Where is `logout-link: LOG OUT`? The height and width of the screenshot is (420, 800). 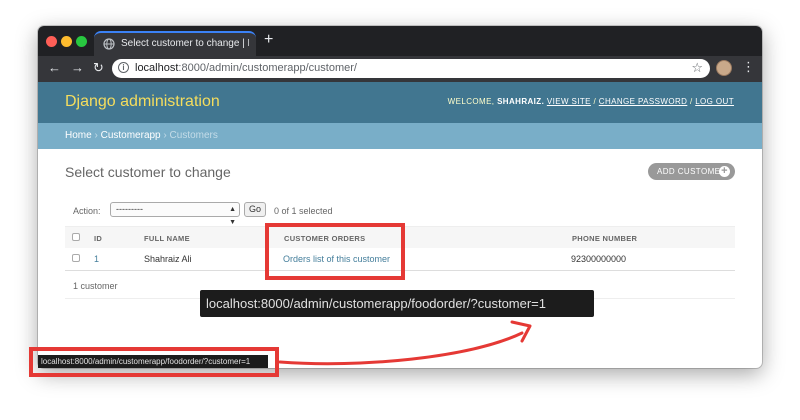
logout-link: LOG OUT is located at coordinates (714, 101).